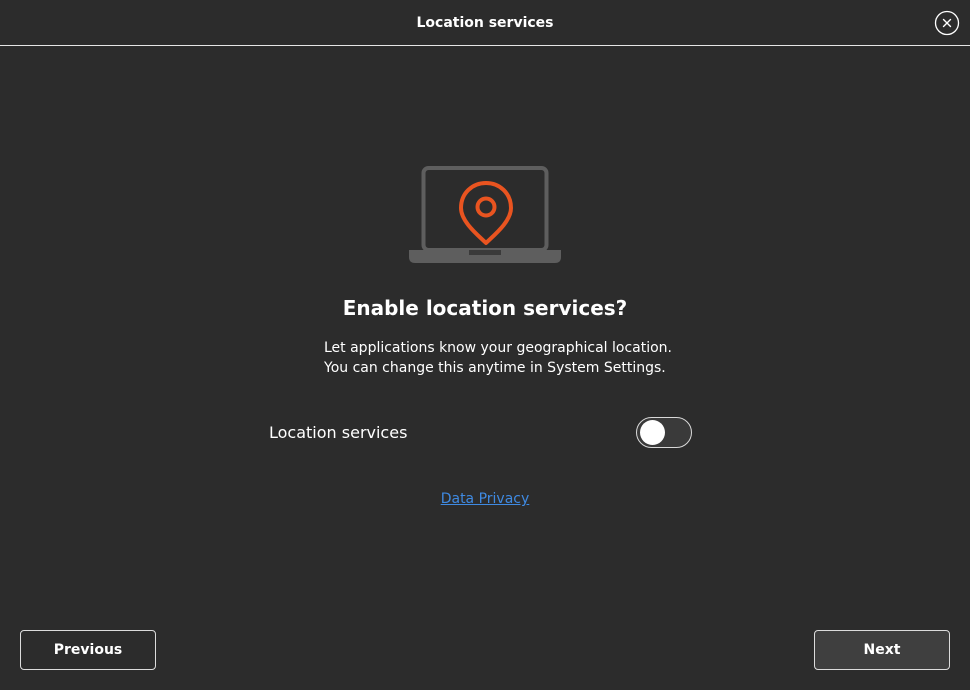  I want to click on next-button: Next, so click(882, 650).